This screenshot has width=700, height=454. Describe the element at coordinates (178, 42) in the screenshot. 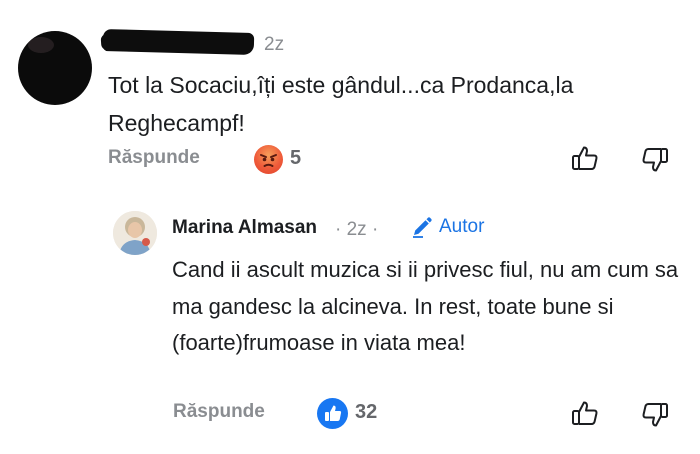

I see `commenter-name-redacted` at that location.